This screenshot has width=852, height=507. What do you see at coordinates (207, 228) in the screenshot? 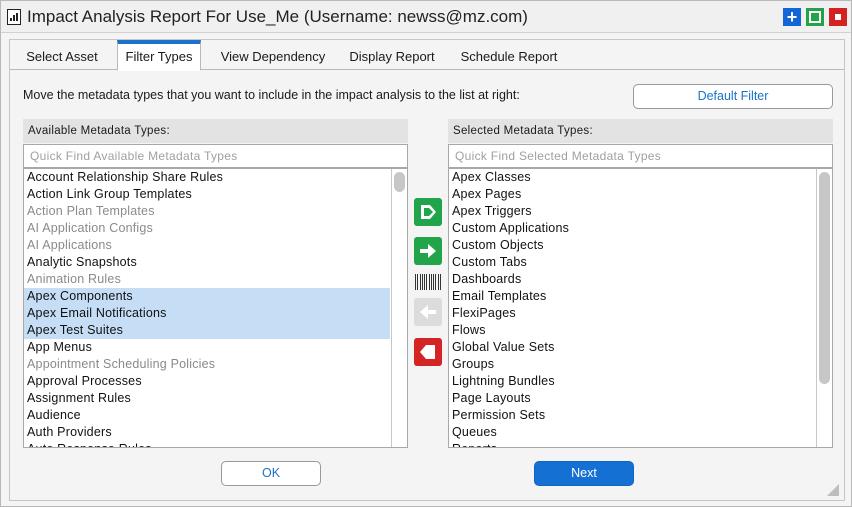
I see `available-list-item: AI Application Configs` at bounding box center [207, 228].